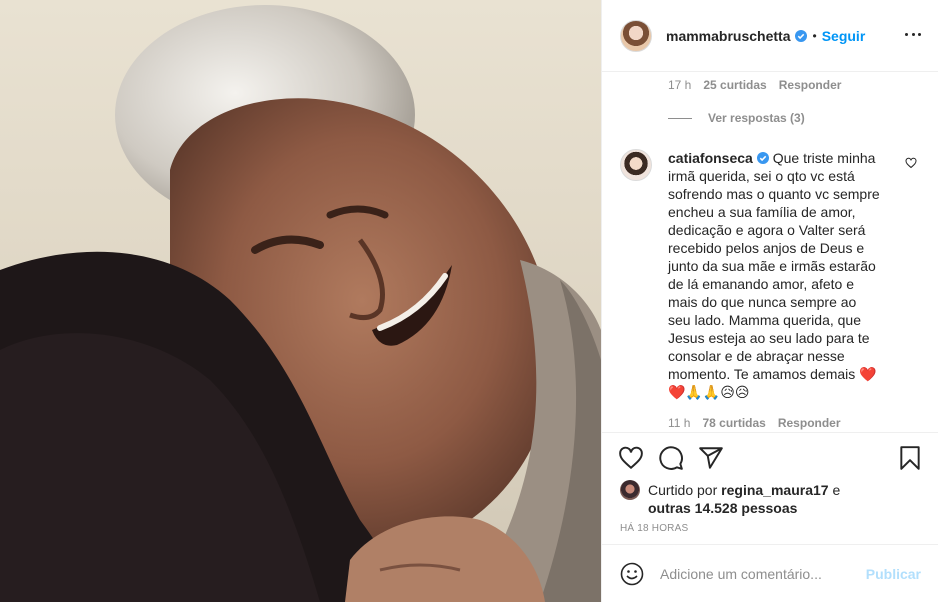 The image size is (938, 602). Describe the element at coordinates (710, 158) in the screenshot. I see `commenter-username: catiafonseca` at that location.